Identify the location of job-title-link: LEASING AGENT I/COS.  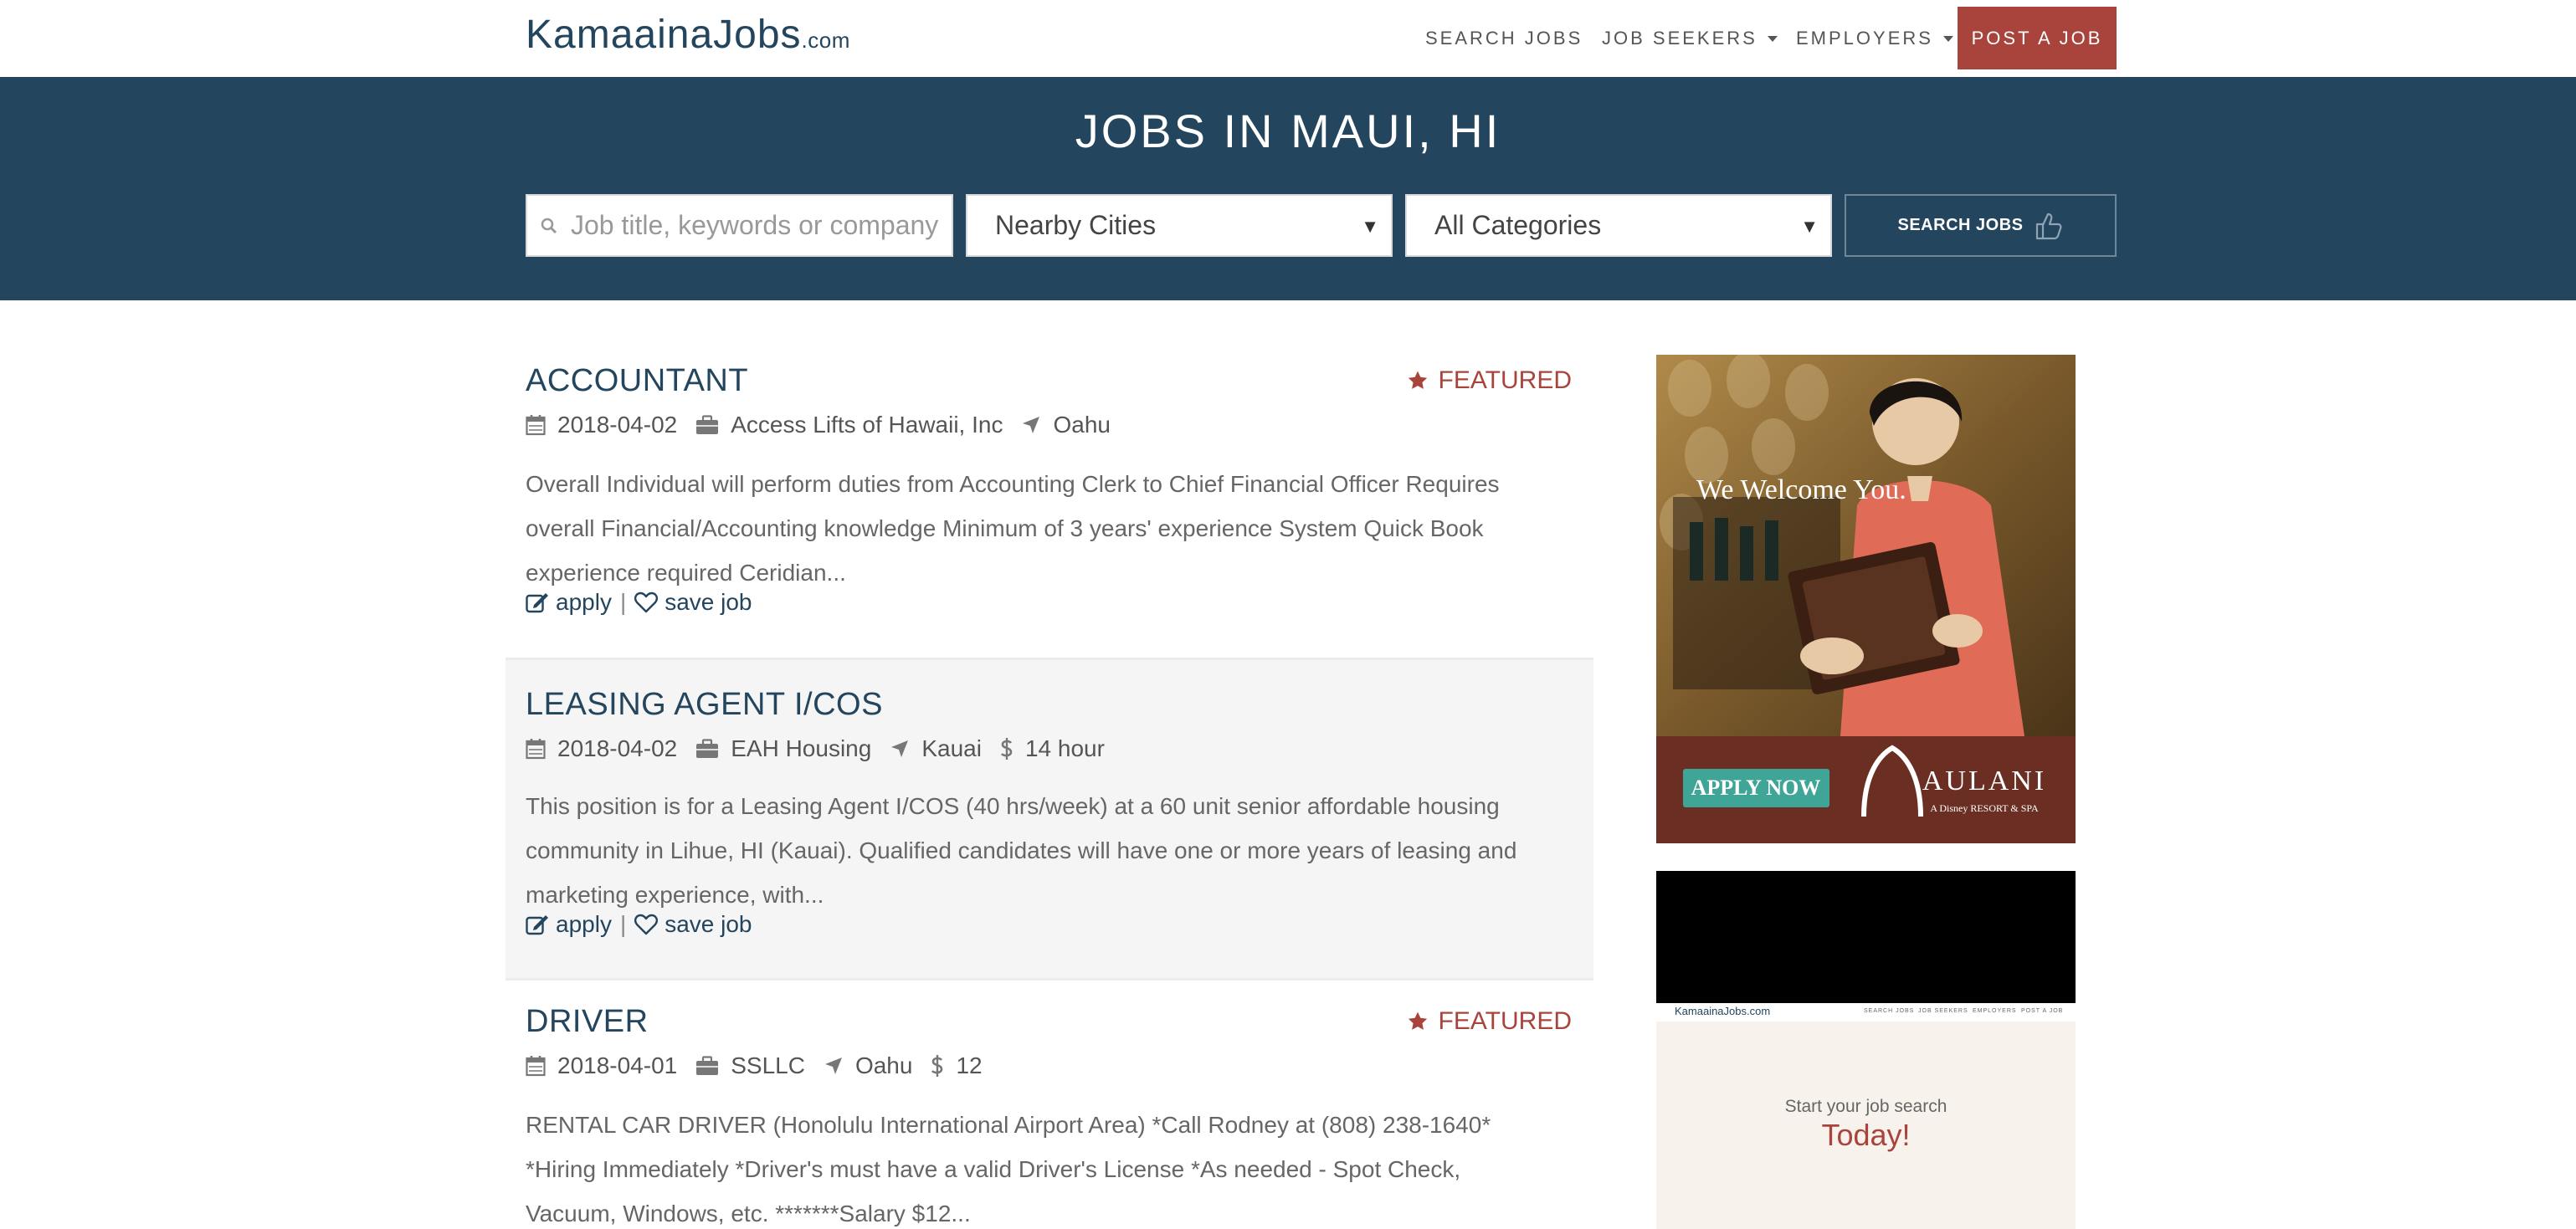
(704, 705).